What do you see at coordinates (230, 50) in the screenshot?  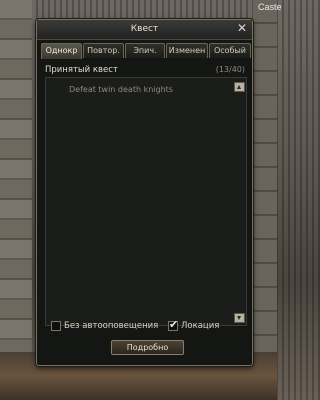 I see `tab-special: Особый` at bounding box center [230, 50].